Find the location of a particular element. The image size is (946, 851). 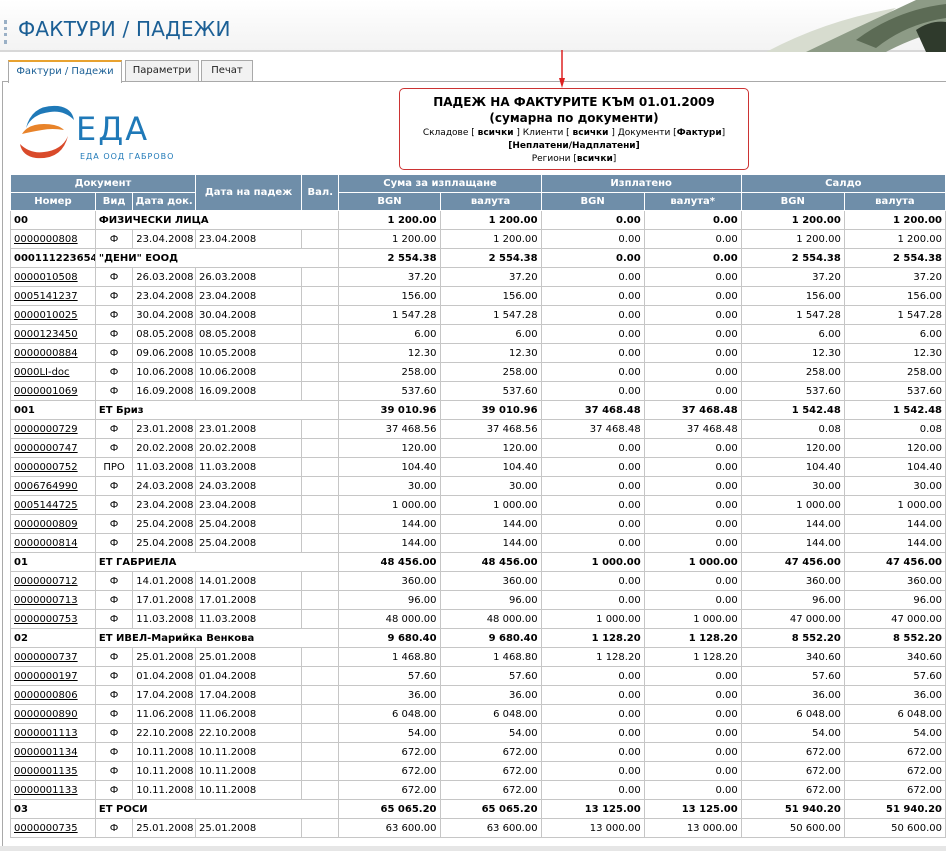

header-balance-bgn: BGN is located at coordinates (792, 201).